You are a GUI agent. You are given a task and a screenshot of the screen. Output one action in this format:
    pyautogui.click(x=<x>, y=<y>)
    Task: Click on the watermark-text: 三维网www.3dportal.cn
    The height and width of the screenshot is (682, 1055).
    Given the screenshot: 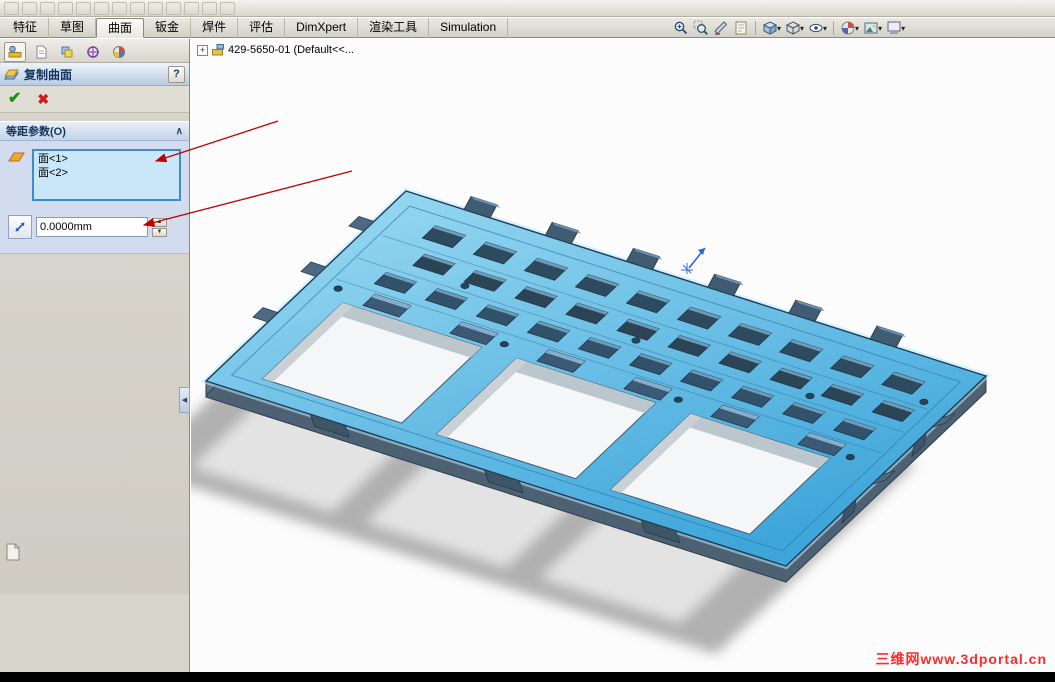 What is the action you would take?
    pyautogui.click(x=961, y=659)
    